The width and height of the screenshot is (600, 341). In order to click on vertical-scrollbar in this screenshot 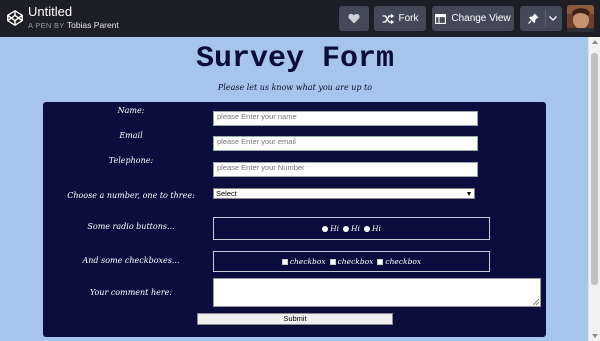, I will do `click(594, 189)`.